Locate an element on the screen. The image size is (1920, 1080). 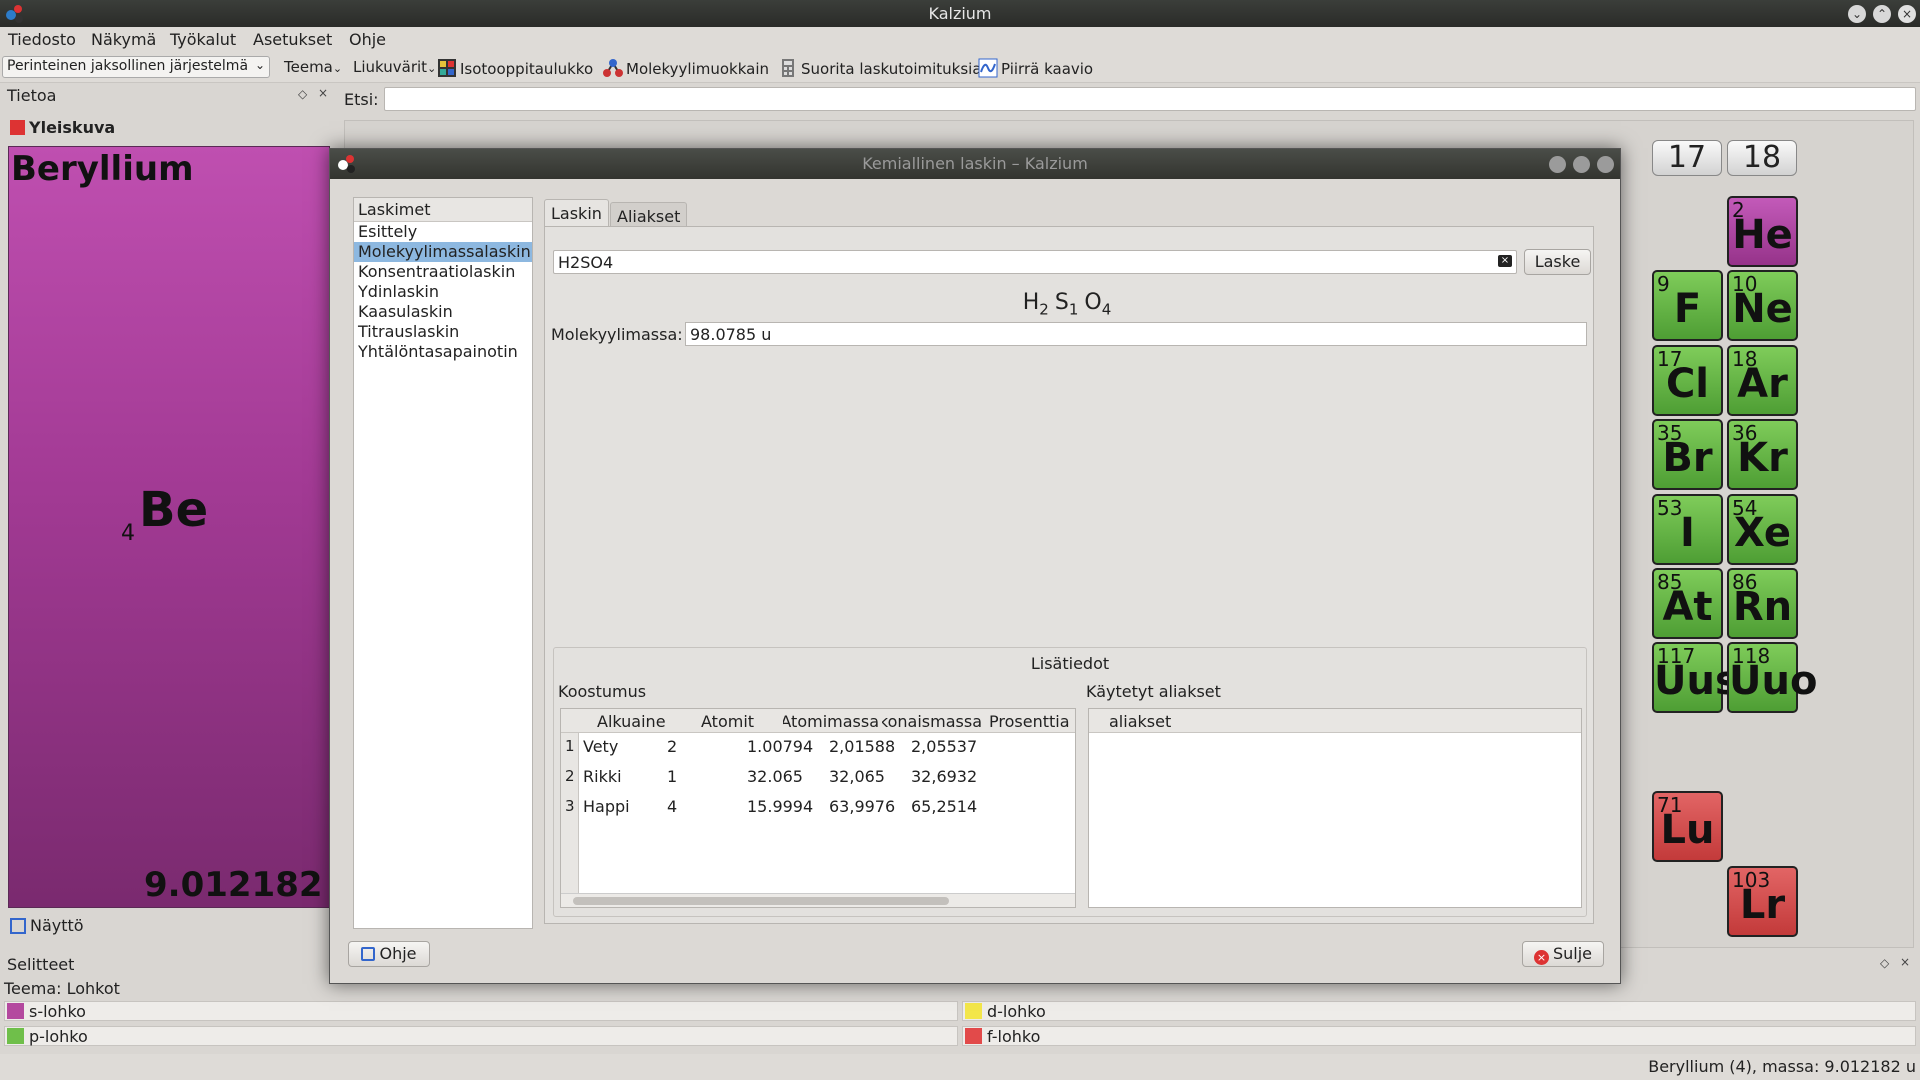
element-tile-ar: 18 Ar is located at coordinates (1762, 380).